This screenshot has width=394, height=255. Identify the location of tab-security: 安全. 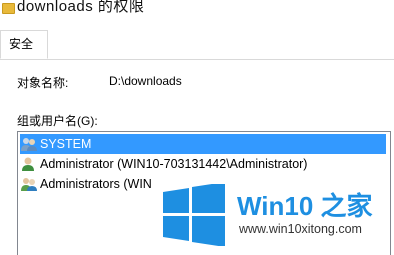
(24, 44).